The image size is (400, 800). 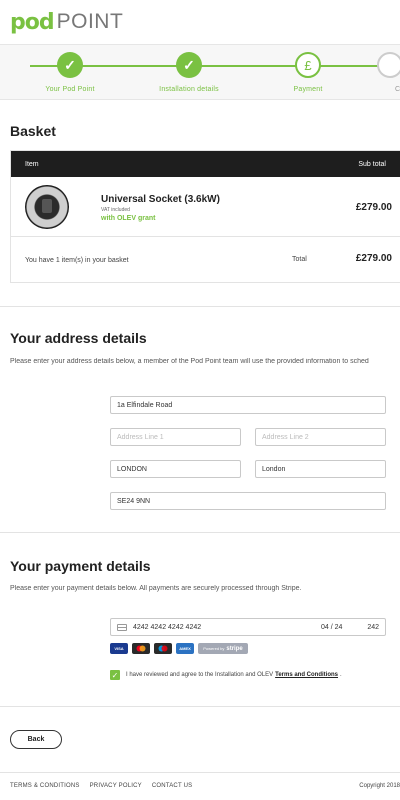 I want to click on total-price: £279.00, so click(x=373, y=258).